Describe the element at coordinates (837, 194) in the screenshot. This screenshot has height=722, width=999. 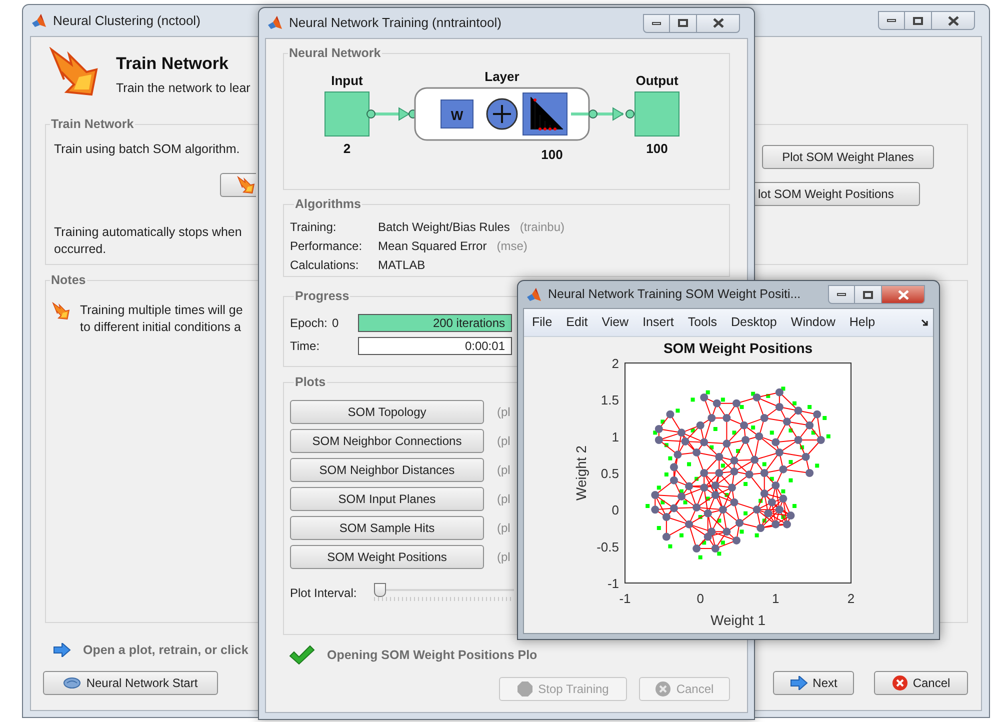
I see `plot-button: lot SOM Weight Positions` at that location.